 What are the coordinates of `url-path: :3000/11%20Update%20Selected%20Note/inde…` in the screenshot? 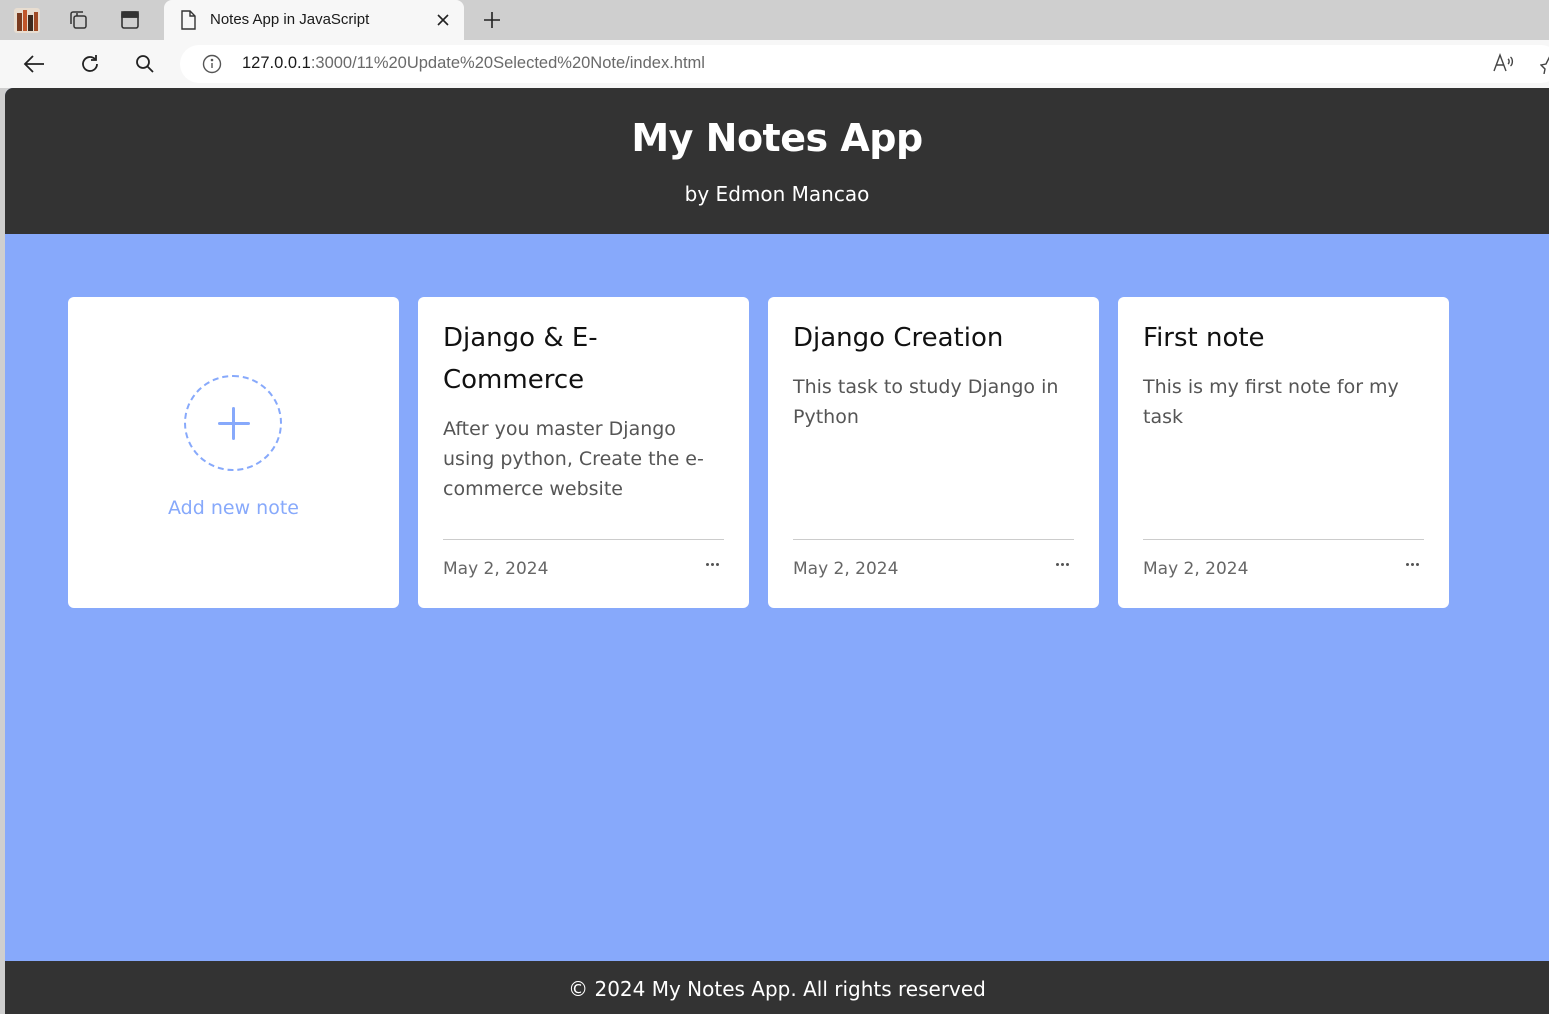 It's located at (507, 63).